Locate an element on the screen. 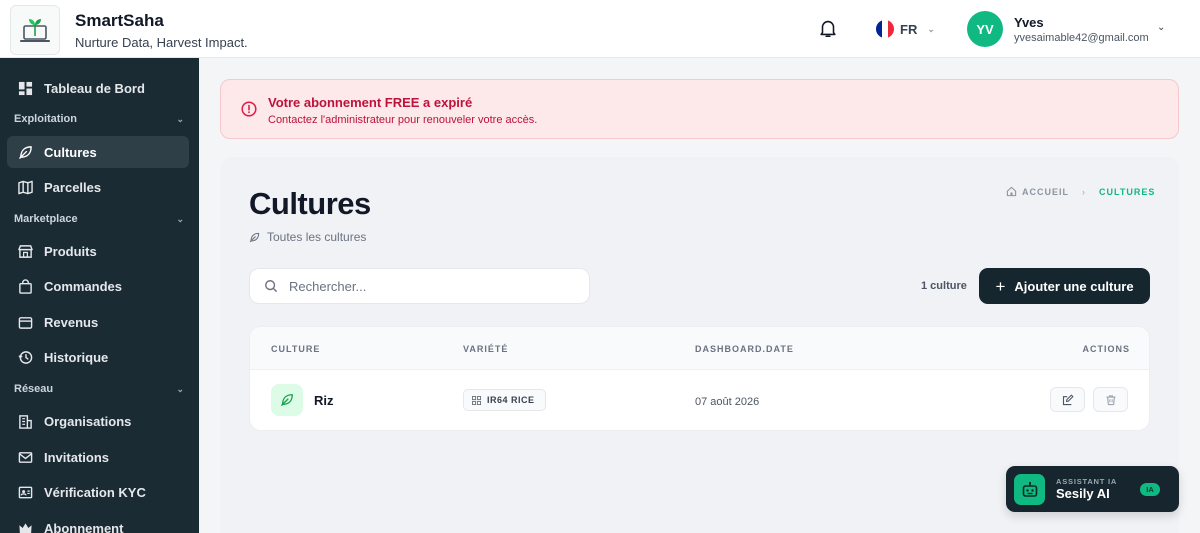  sidebar-item-label: Produits is located at coordinates (70, 251).